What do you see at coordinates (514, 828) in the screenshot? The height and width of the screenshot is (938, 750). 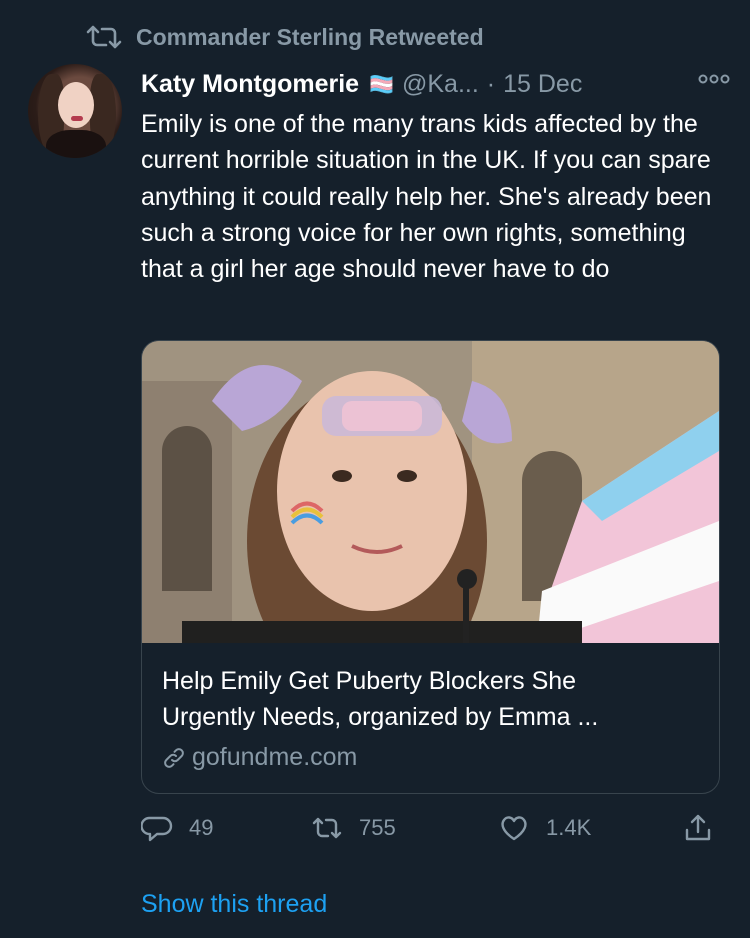 I see `like-icon` at bounding box center [514, 828].